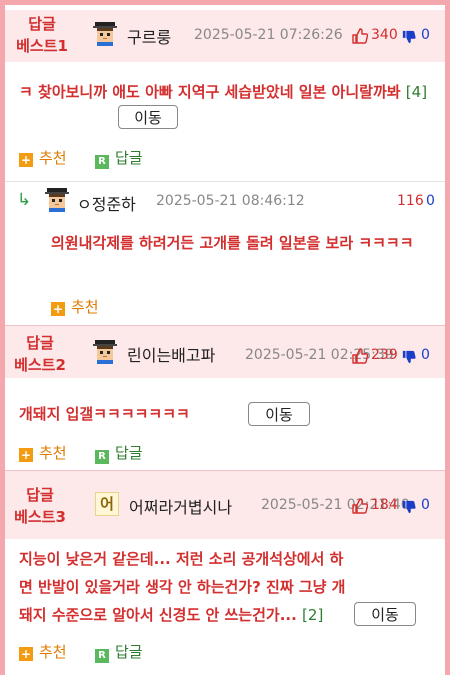  What do you see at coordinates (24, 200) in the screenshot?
I see `reply-arrow-icon: ↳` at bounding box center [24, 200].